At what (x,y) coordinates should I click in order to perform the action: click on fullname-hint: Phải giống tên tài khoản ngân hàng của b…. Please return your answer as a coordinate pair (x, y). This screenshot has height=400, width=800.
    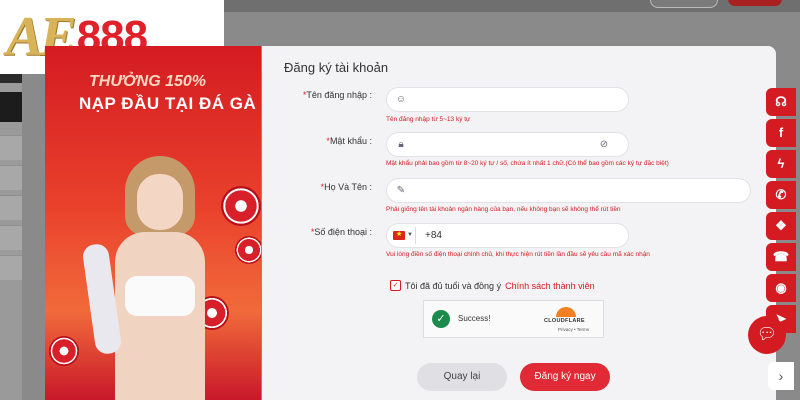
    Looking at the image, I should click on (503, 209).